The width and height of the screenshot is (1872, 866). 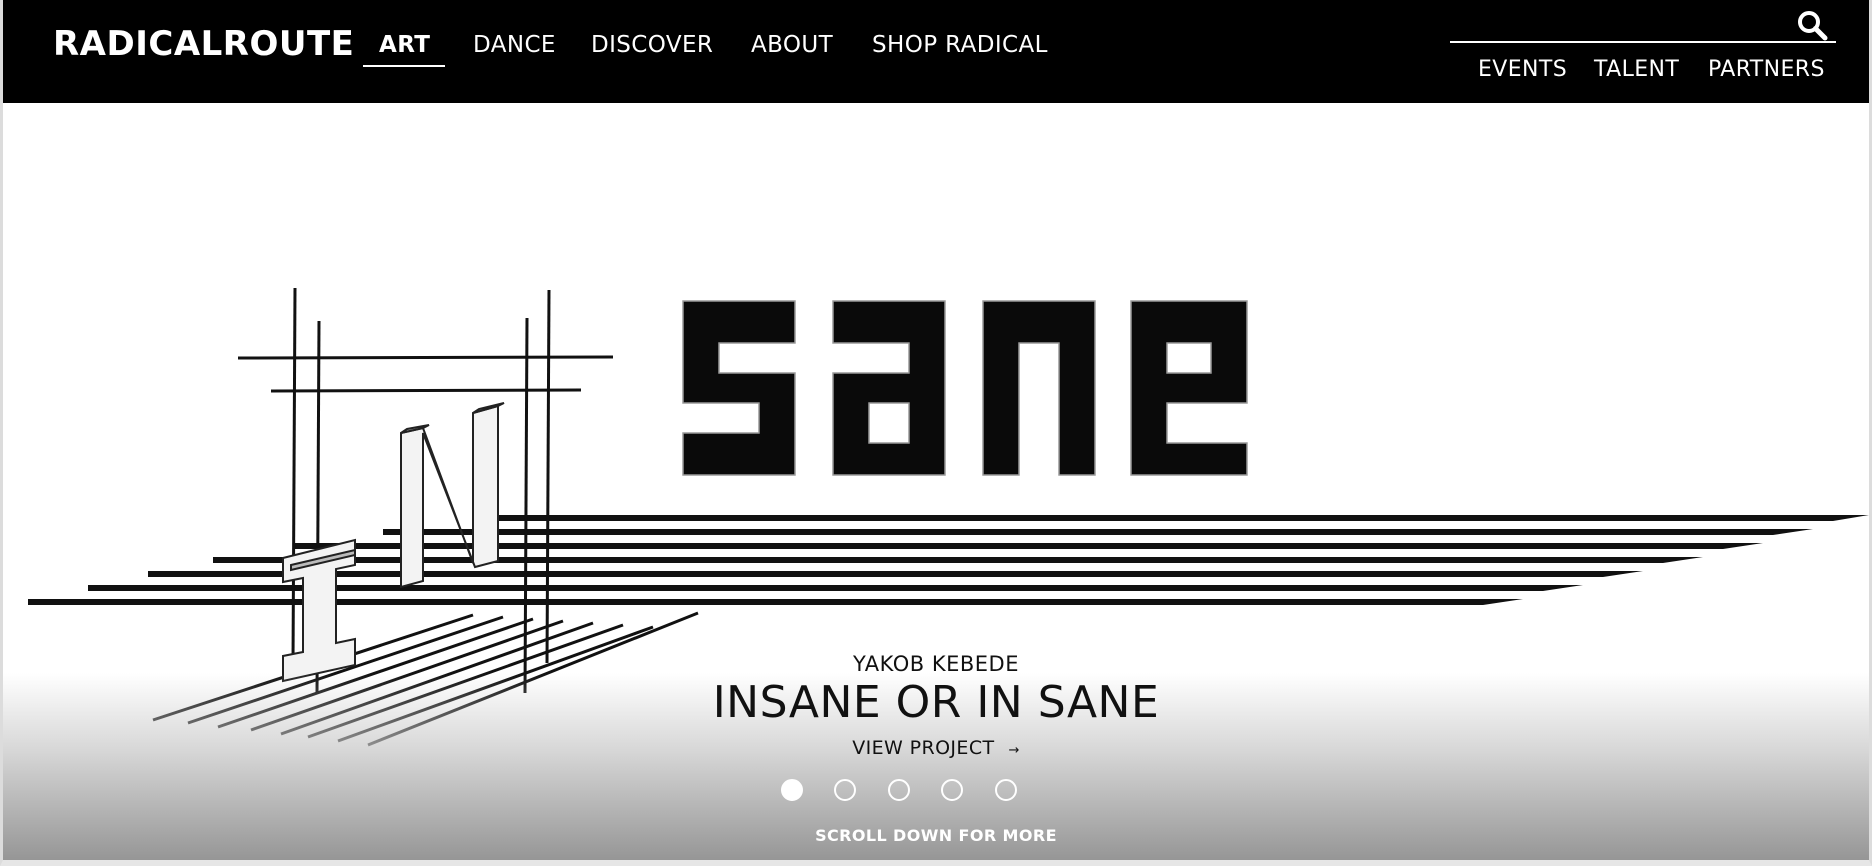 I want to click on nav-art: ART, so click(x=404, y=45).